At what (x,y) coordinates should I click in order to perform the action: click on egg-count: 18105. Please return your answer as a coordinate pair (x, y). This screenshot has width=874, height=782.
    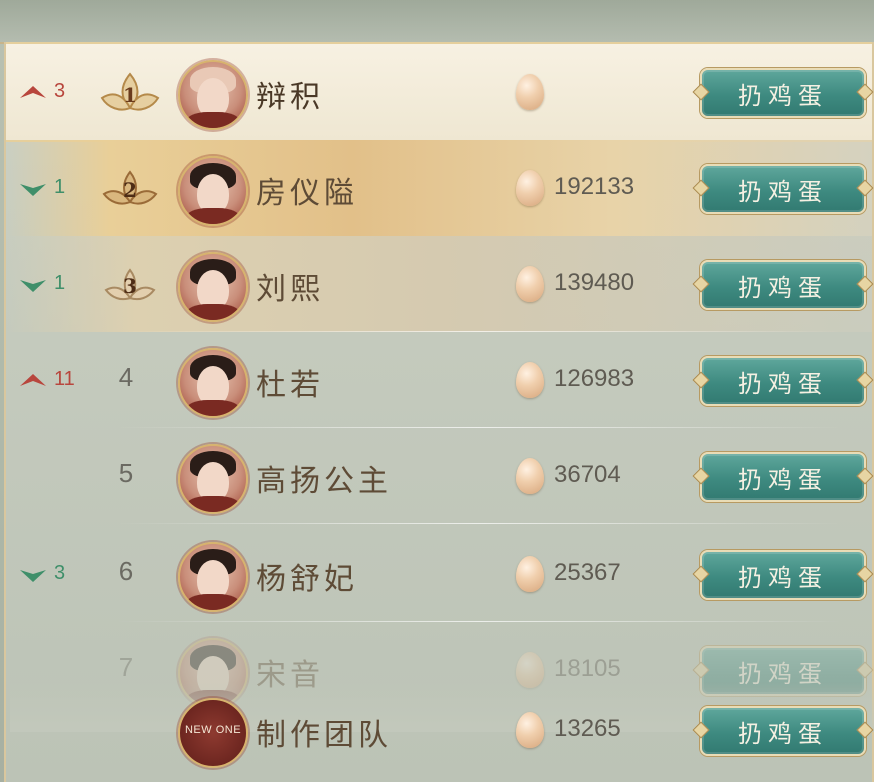
    Looking at the image, I should click on (587, 668).